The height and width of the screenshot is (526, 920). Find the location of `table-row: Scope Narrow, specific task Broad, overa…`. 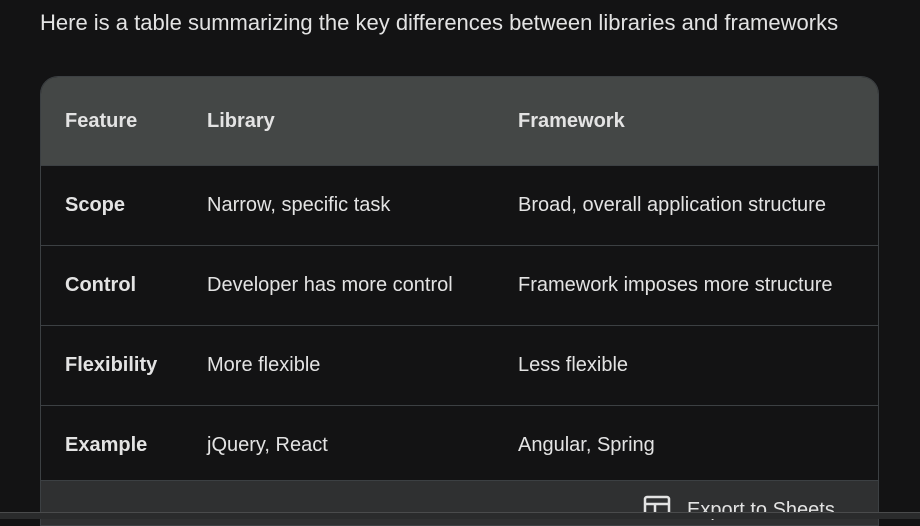

table-row: Scope Narrow, specific task Broad, overa… is located at coordinates (459, 205).